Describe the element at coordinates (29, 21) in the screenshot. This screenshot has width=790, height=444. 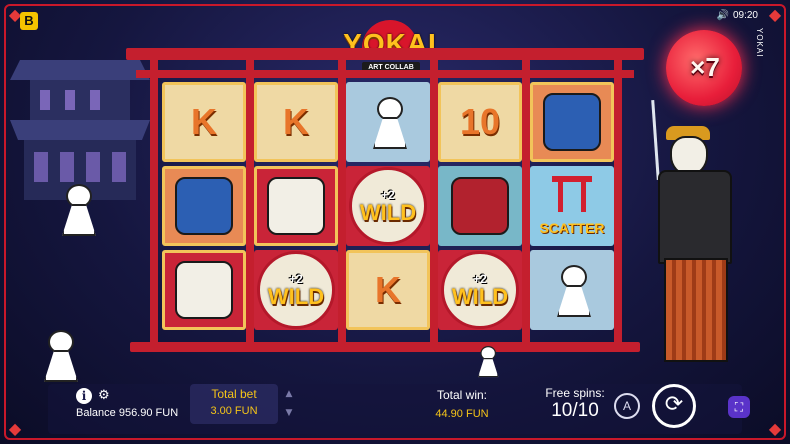
I see `brand-logo: B` at that location.